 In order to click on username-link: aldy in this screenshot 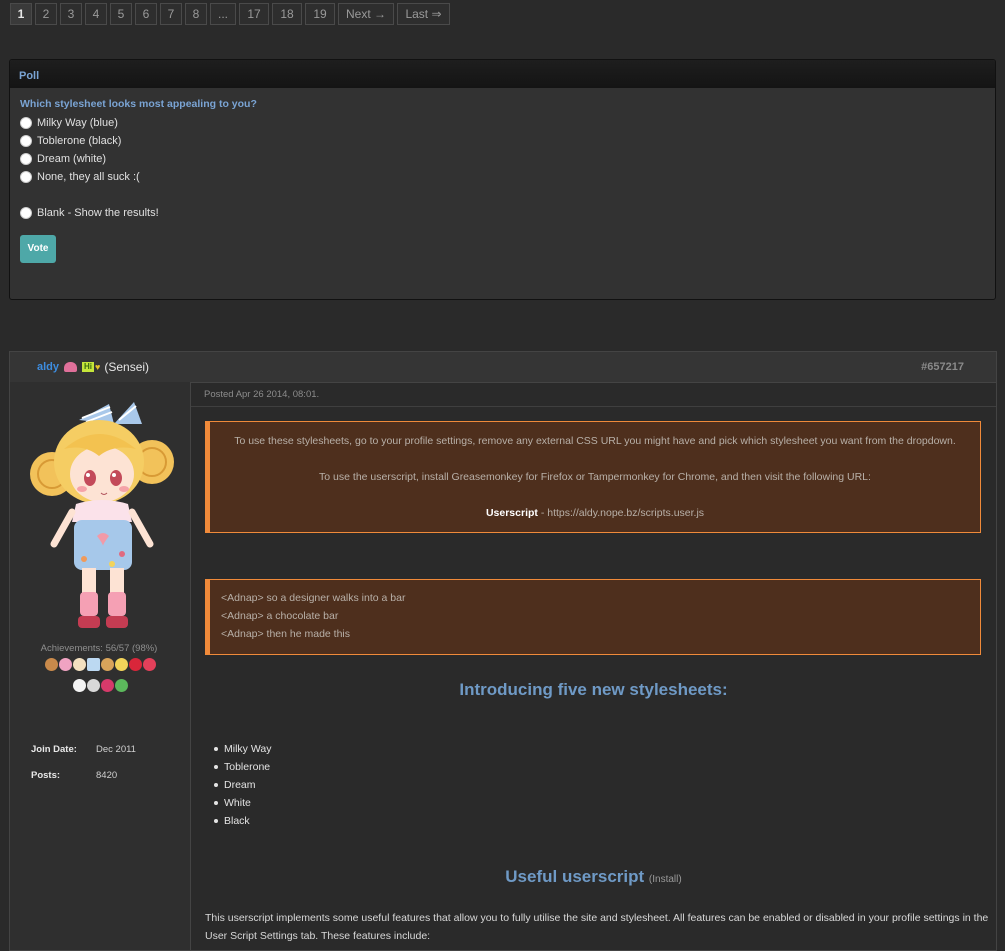, I will do `click(48, 367)`.